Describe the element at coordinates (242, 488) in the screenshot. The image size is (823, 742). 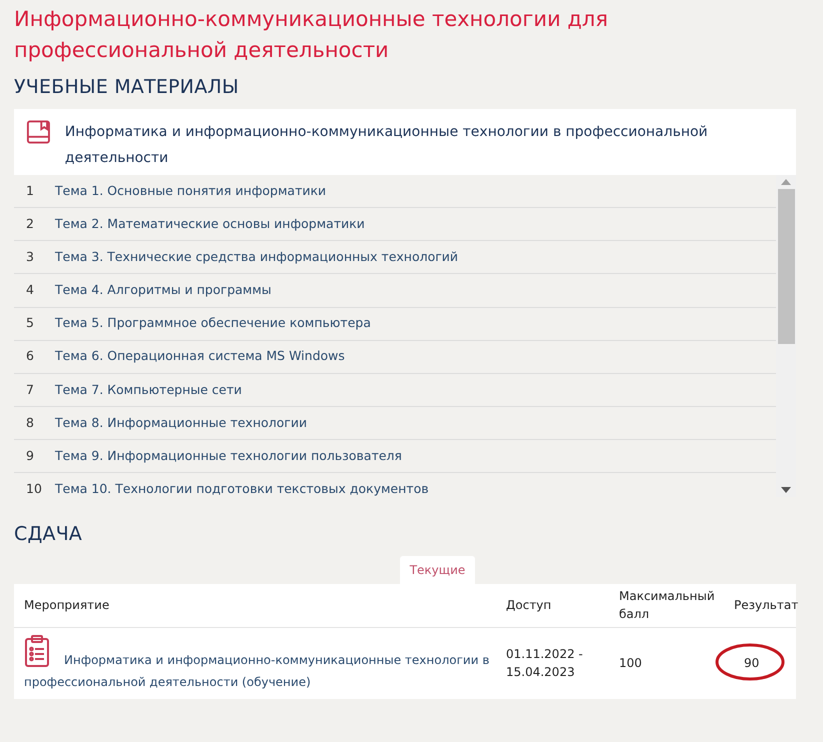
I see `topic-link: Тема 10. Технологии подготовки текстовых документов` at that location.